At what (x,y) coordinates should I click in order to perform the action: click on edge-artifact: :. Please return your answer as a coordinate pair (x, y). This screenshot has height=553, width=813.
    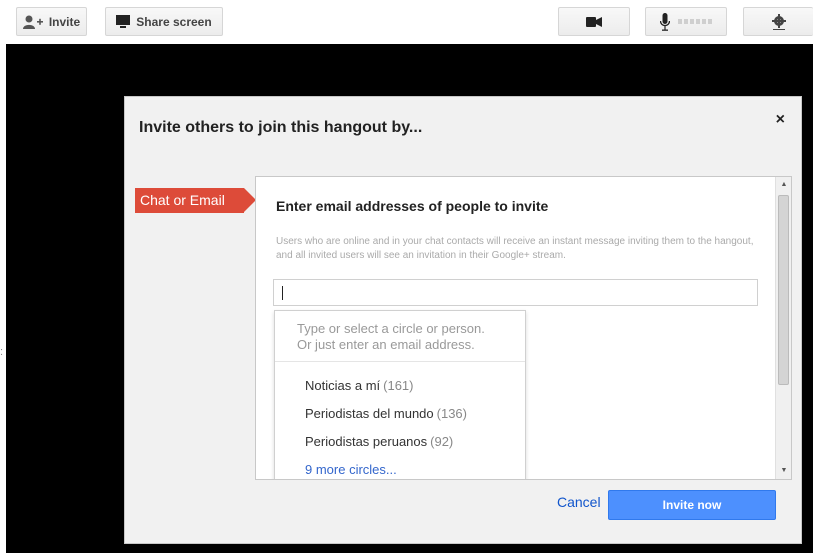
    Looking at the image, I should click on (2, 352).